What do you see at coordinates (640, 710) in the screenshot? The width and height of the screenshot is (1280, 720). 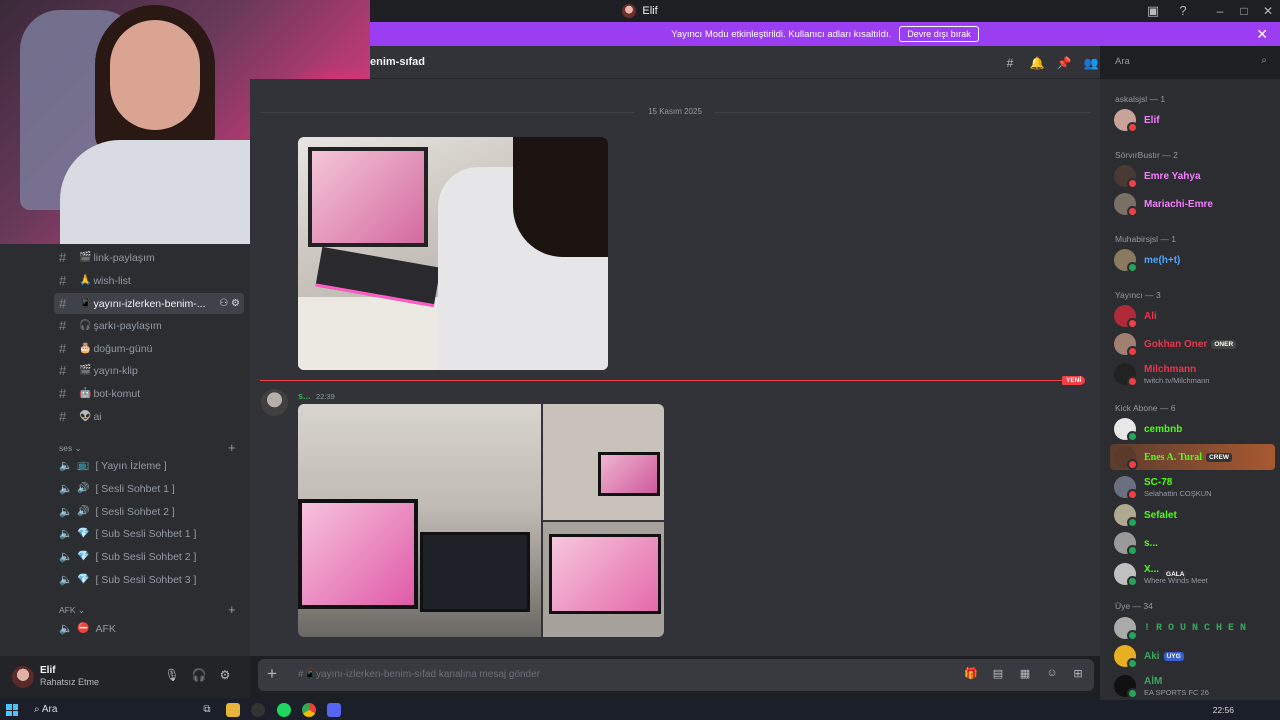 I see `taskbar: ⌕ Ara ⧉ 22:56` at bounding box center [640, 710].